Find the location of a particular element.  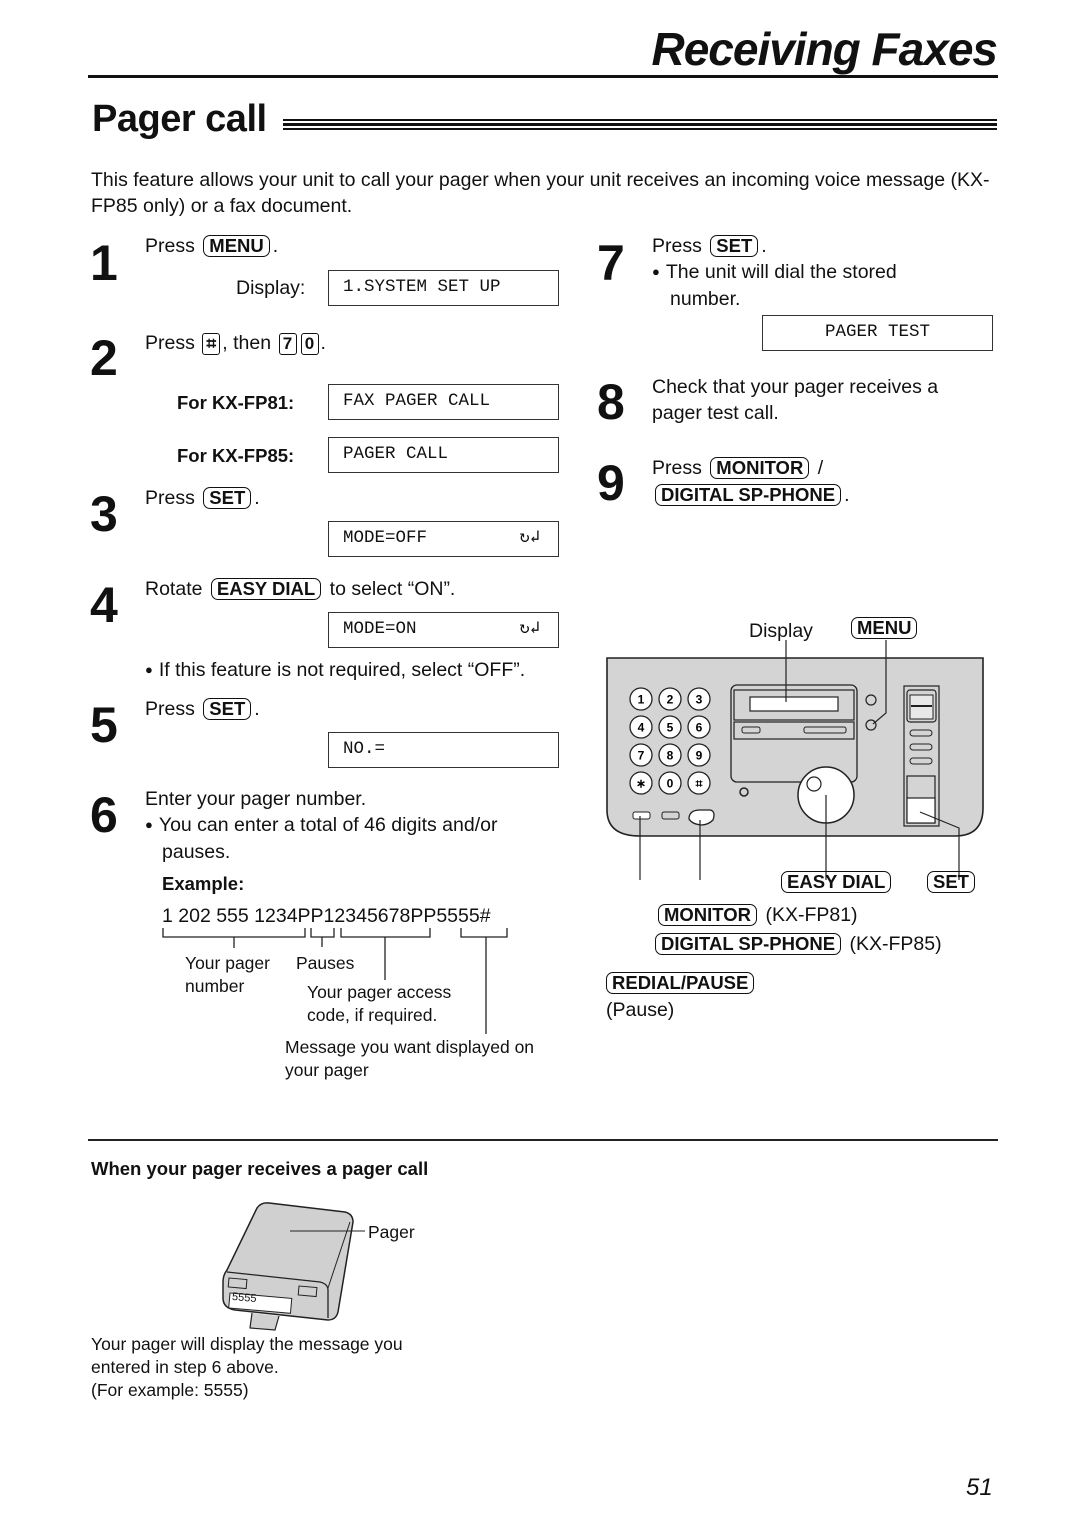

page-title: Pager call is located at coordinates (179, 119).